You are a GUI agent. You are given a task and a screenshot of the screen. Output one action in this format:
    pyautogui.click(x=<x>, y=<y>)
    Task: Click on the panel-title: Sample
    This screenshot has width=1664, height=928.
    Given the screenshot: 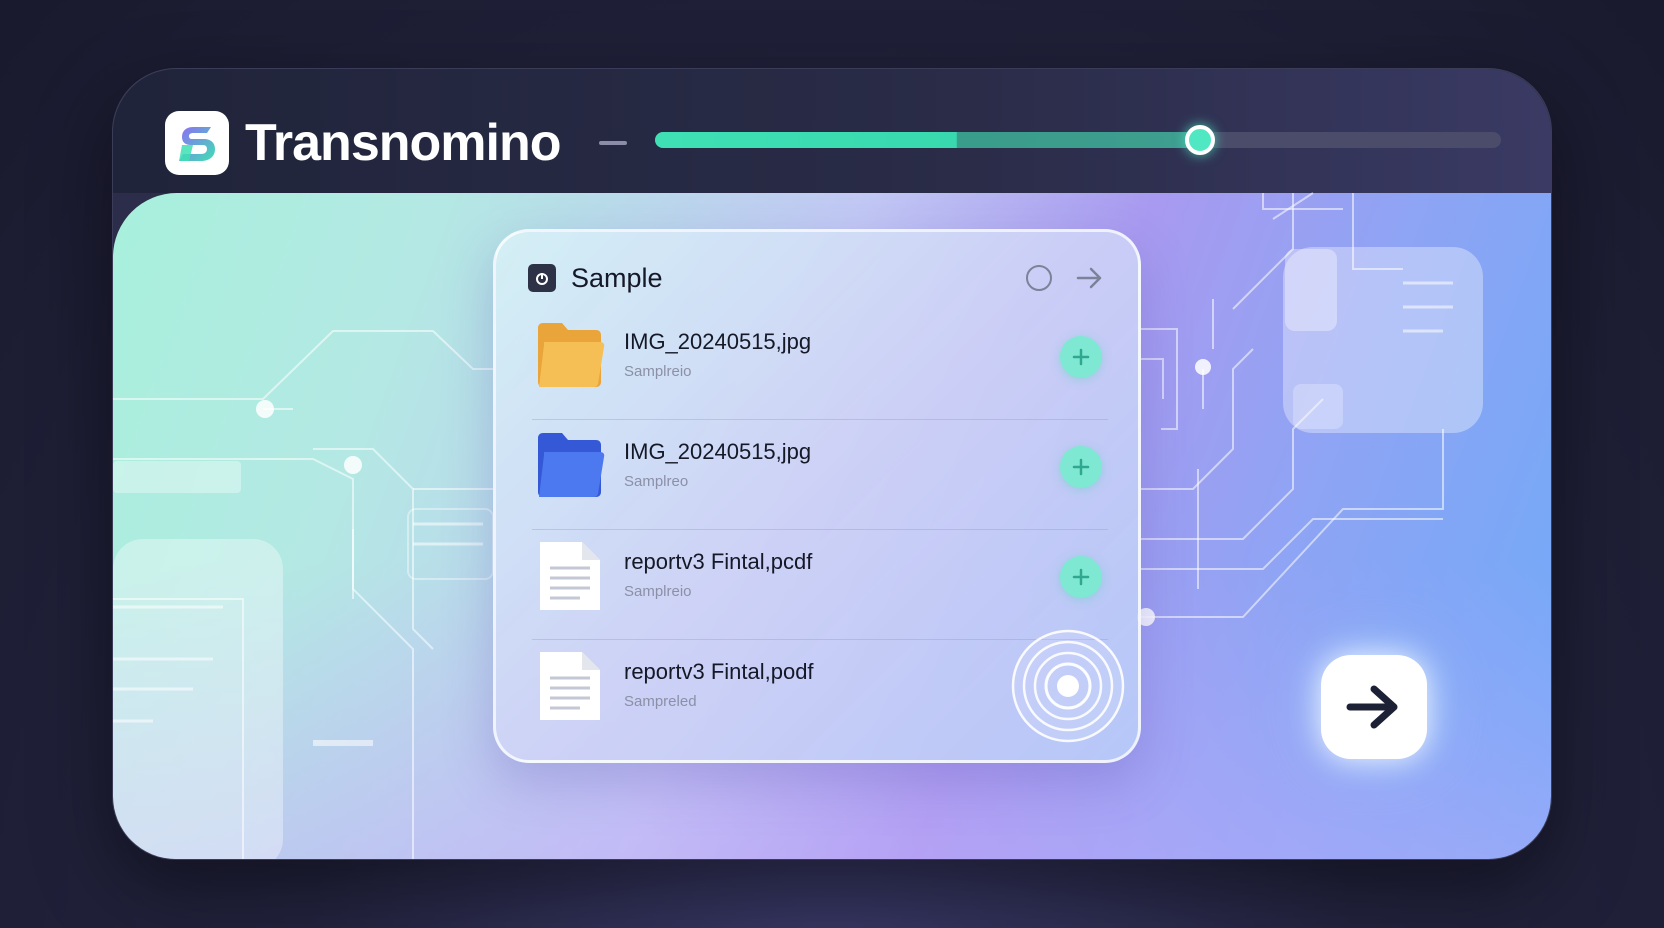 What is the action you would take?
    pyautogui.click(x=617, y=278)
    